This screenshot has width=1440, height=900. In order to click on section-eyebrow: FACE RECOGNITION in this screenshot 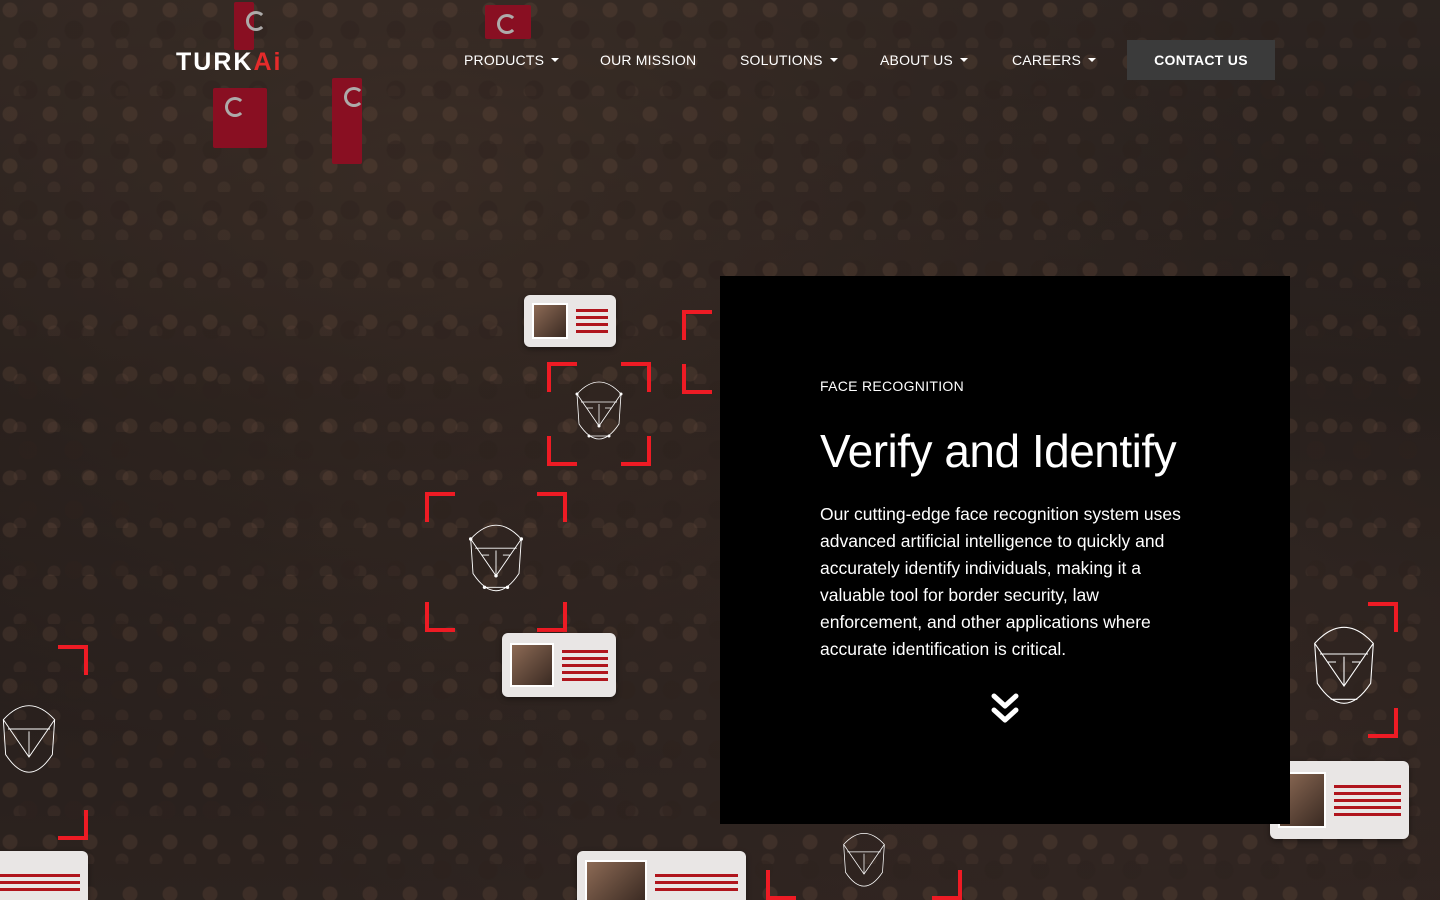, I will do `click(892, 386)`.